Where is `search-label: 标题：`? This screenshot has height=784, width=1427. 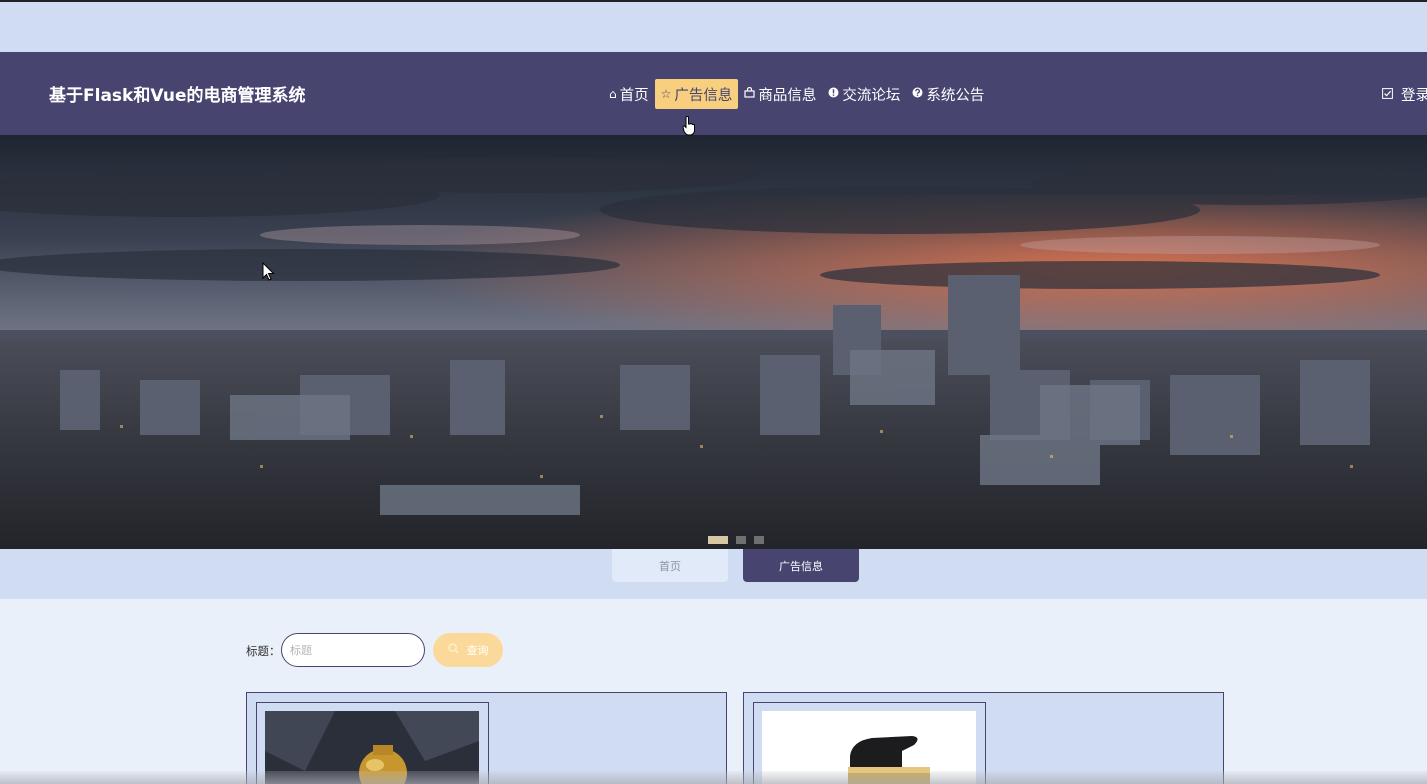
search-label: 标题： is located at coordinates (263, 651).